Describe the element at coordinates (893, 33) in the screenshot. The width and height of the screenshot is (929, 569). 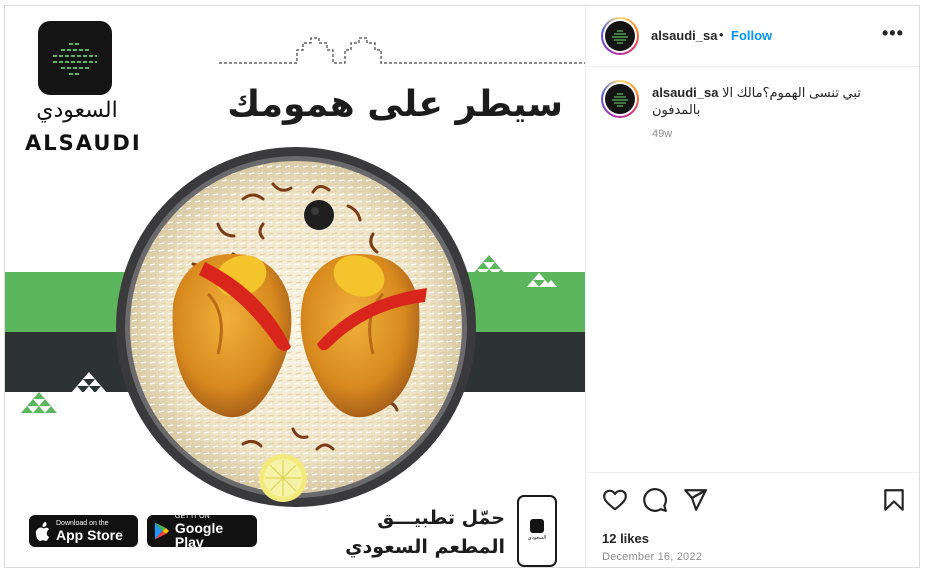
I see `more-options-icon: •••` at that location.